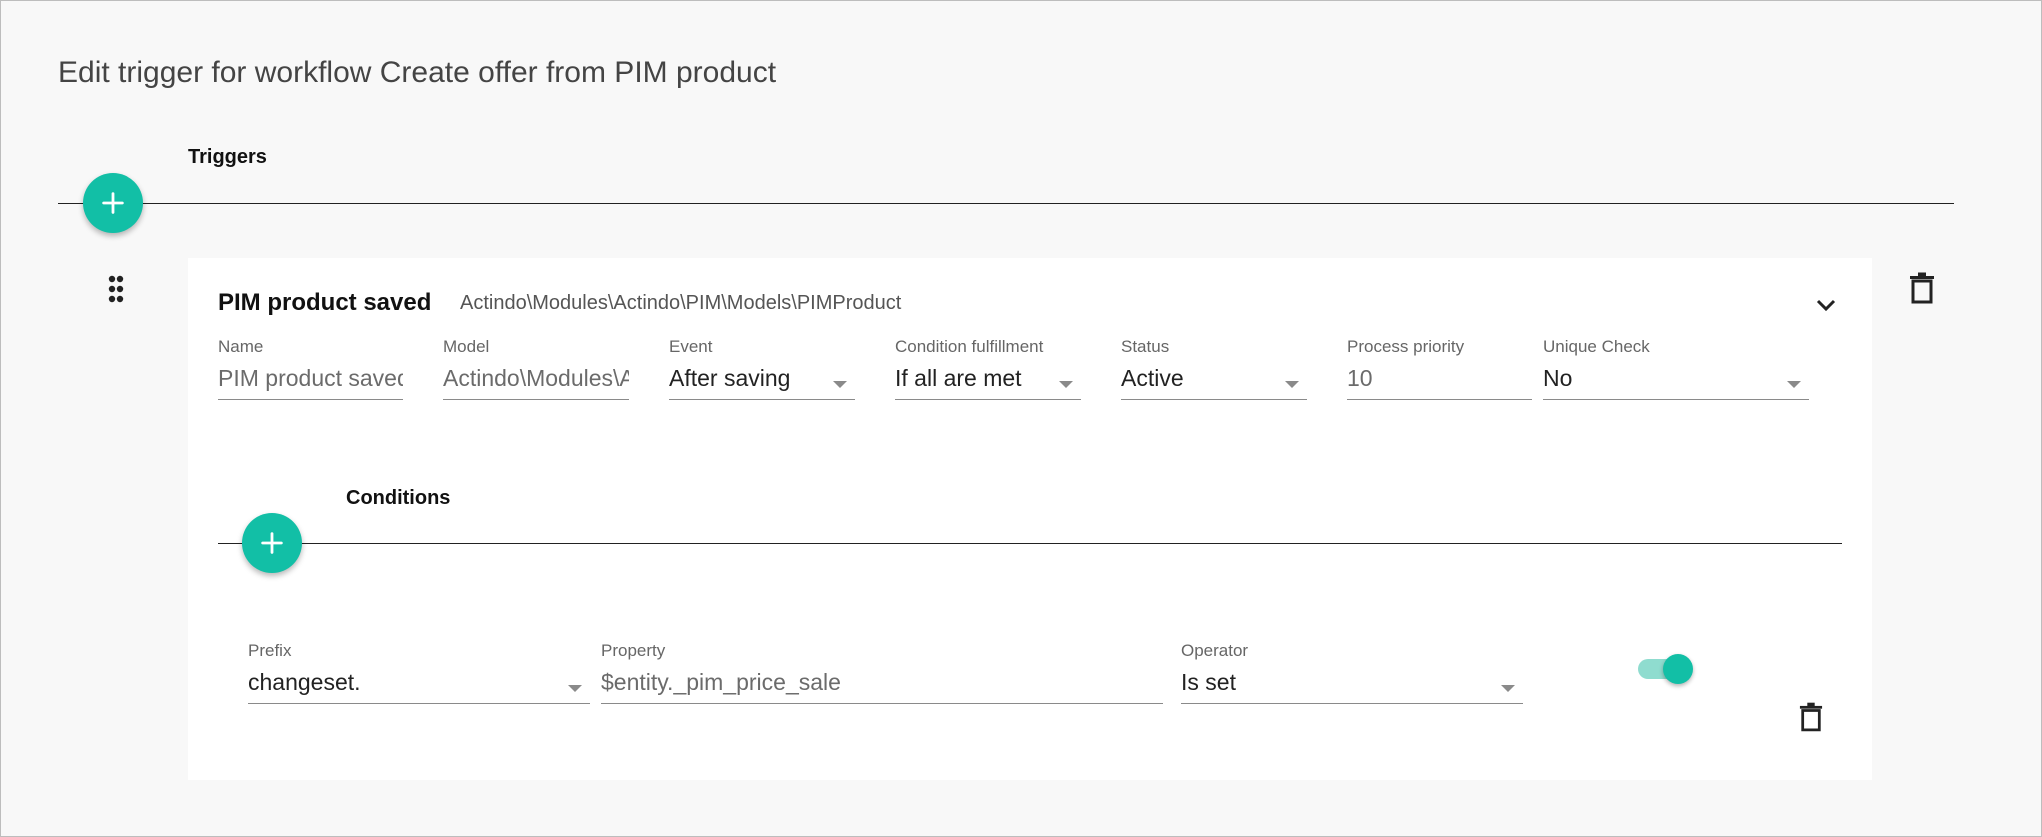 The image size is (2042, 837). What do you see at coordinates (1406, 346) in the screenshot?
I see `process-priority-label: Process priority` at bounding box center [1406, 346].